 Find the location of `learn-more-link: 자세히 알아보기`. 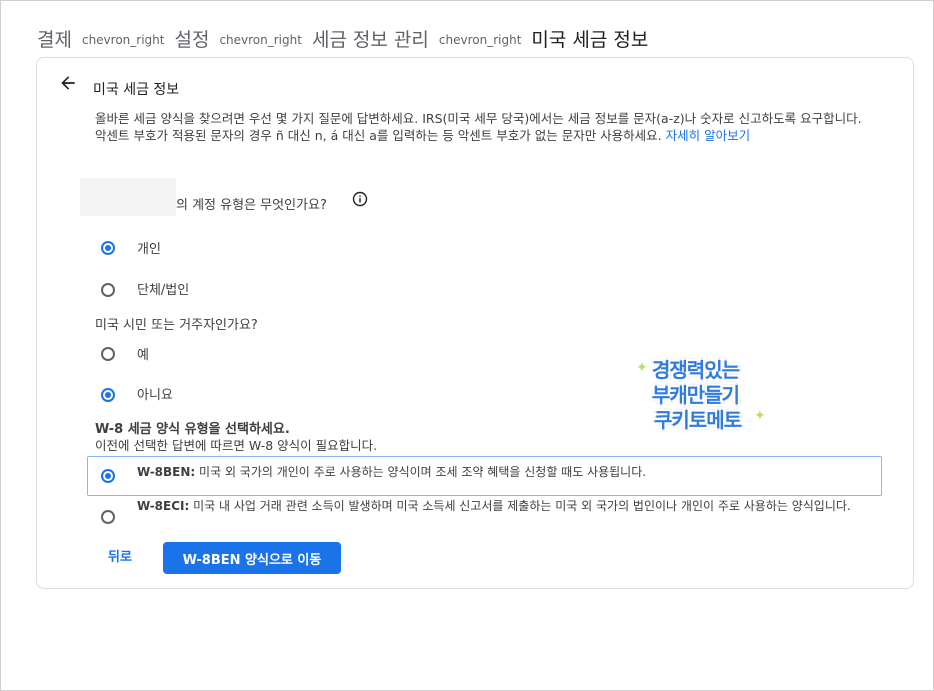

learn-more-link: 자세히 알아보기 is located at coordinates (708, 135).